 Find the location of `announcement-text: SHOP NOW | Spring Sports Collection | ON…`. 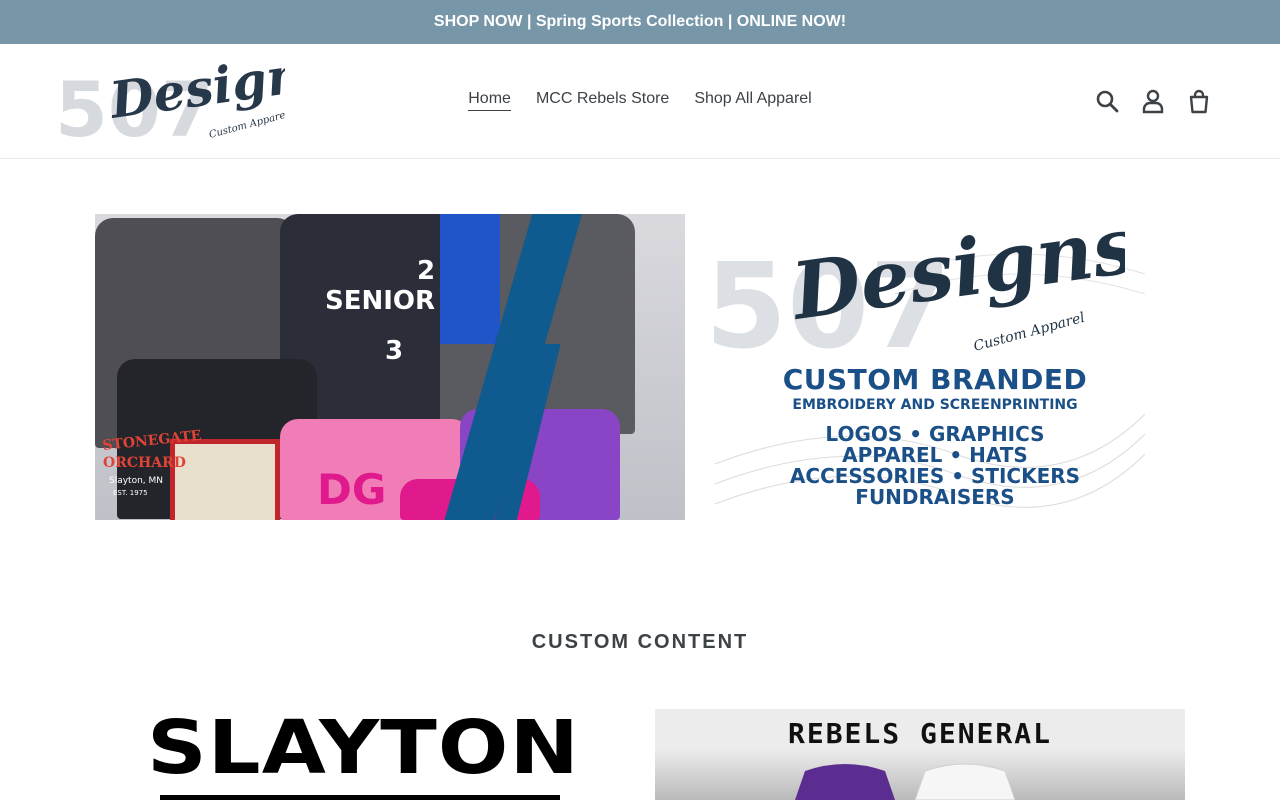

announcement-text: SHOP NOW | Spring Sports Collection | ON… is located at coordinates (640, 22).